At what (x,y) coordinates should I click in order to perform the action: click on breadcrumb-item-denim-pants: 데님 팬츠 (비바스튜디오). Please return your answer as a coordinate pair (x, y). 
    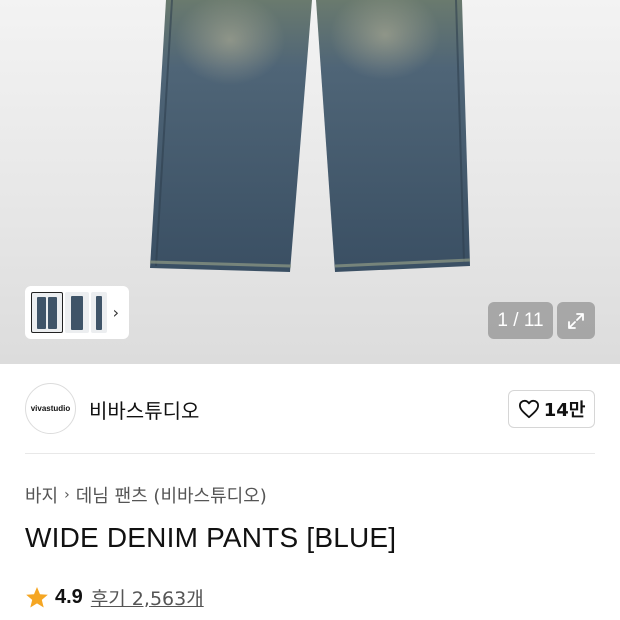
    Looking at the image, I should click on (171, 495).